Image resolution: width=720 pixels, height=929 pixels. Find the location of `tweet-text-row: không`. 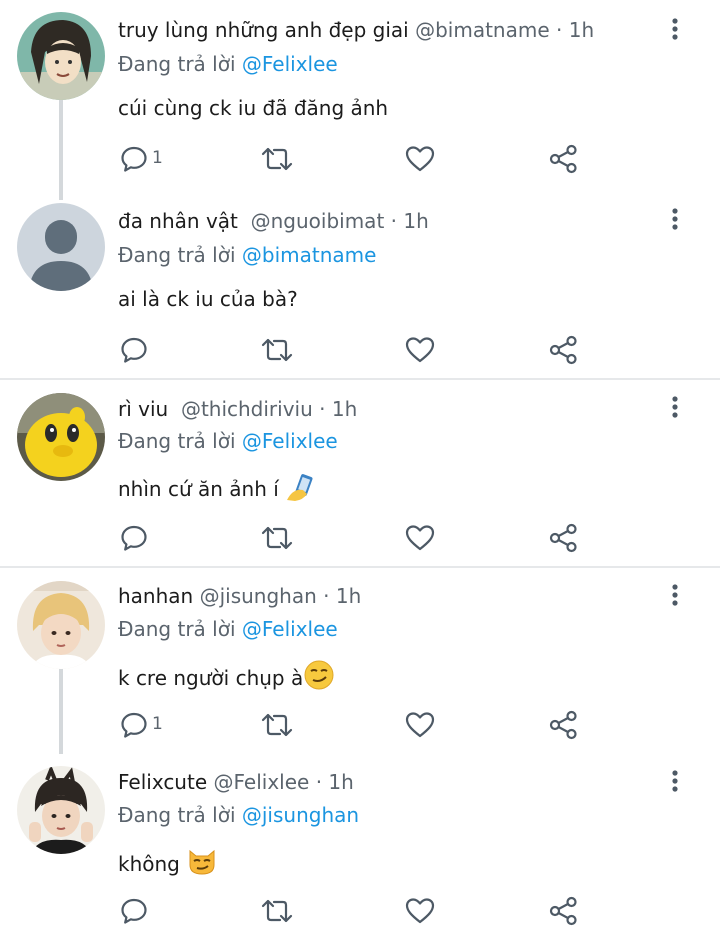

tweet-text-row: không is located at coordinates (168, 861).